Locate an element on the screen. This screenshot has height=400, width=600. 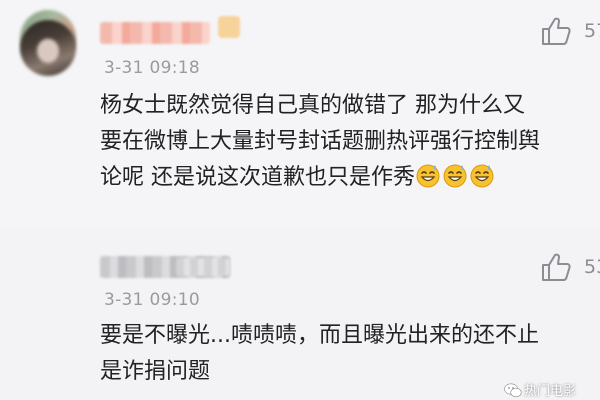
username-blurred-suffix is located at coordinates (203, 267).